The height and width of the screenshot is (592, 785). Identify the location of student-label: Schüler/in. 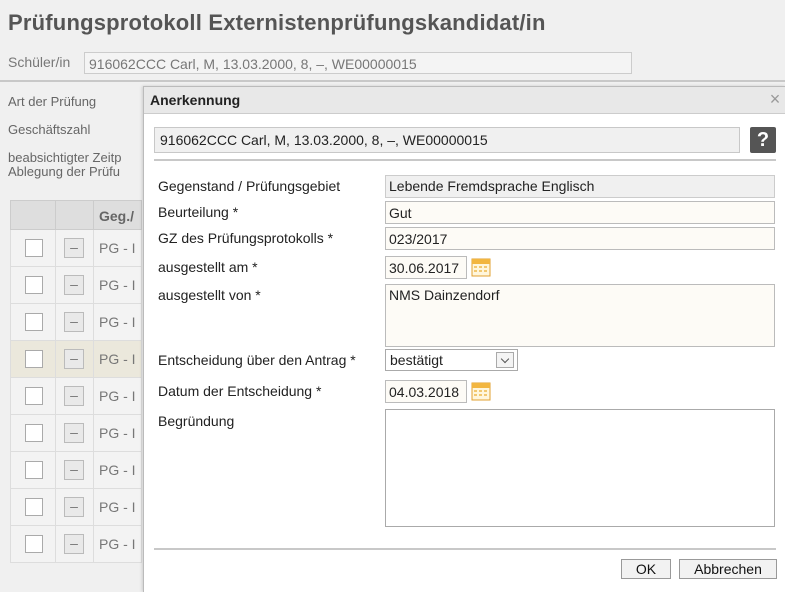
(39, 62).